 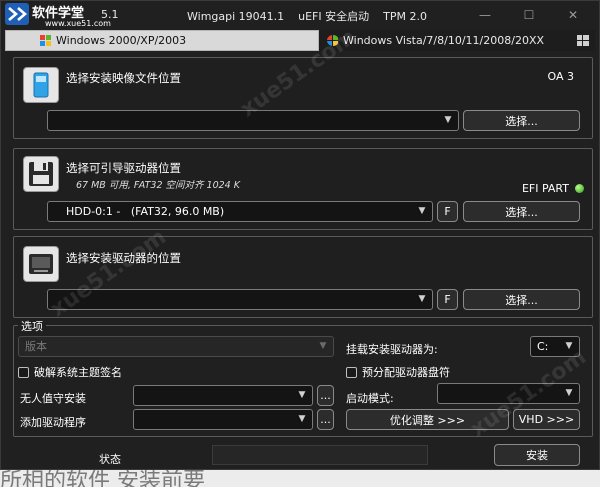 What do you see at coordinates (583, 40) in the screenshot?
I see `windows-logo-icon` at bounding box center [583, 40].